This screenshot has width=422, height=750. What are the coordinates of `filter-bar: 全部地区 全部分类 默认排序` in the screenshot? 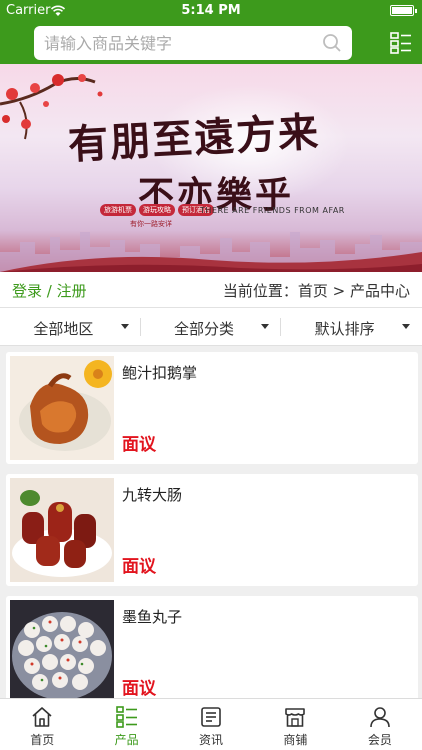 It's located at (211, 327).